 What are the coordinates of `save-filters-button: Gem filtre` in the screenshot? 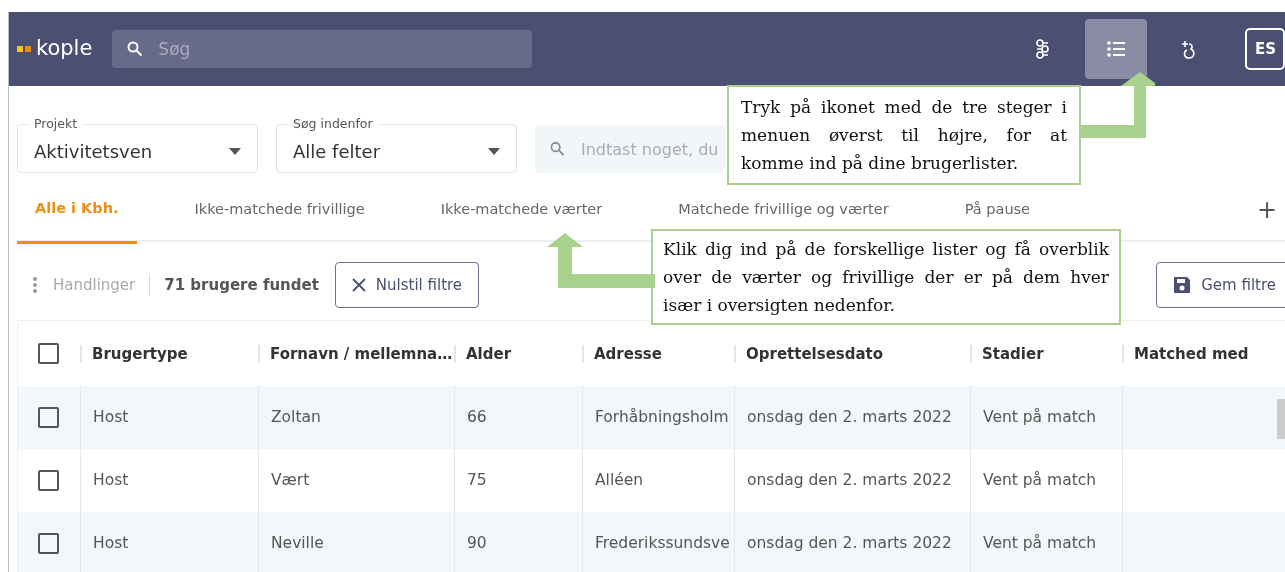 It's located at (1220, 285).